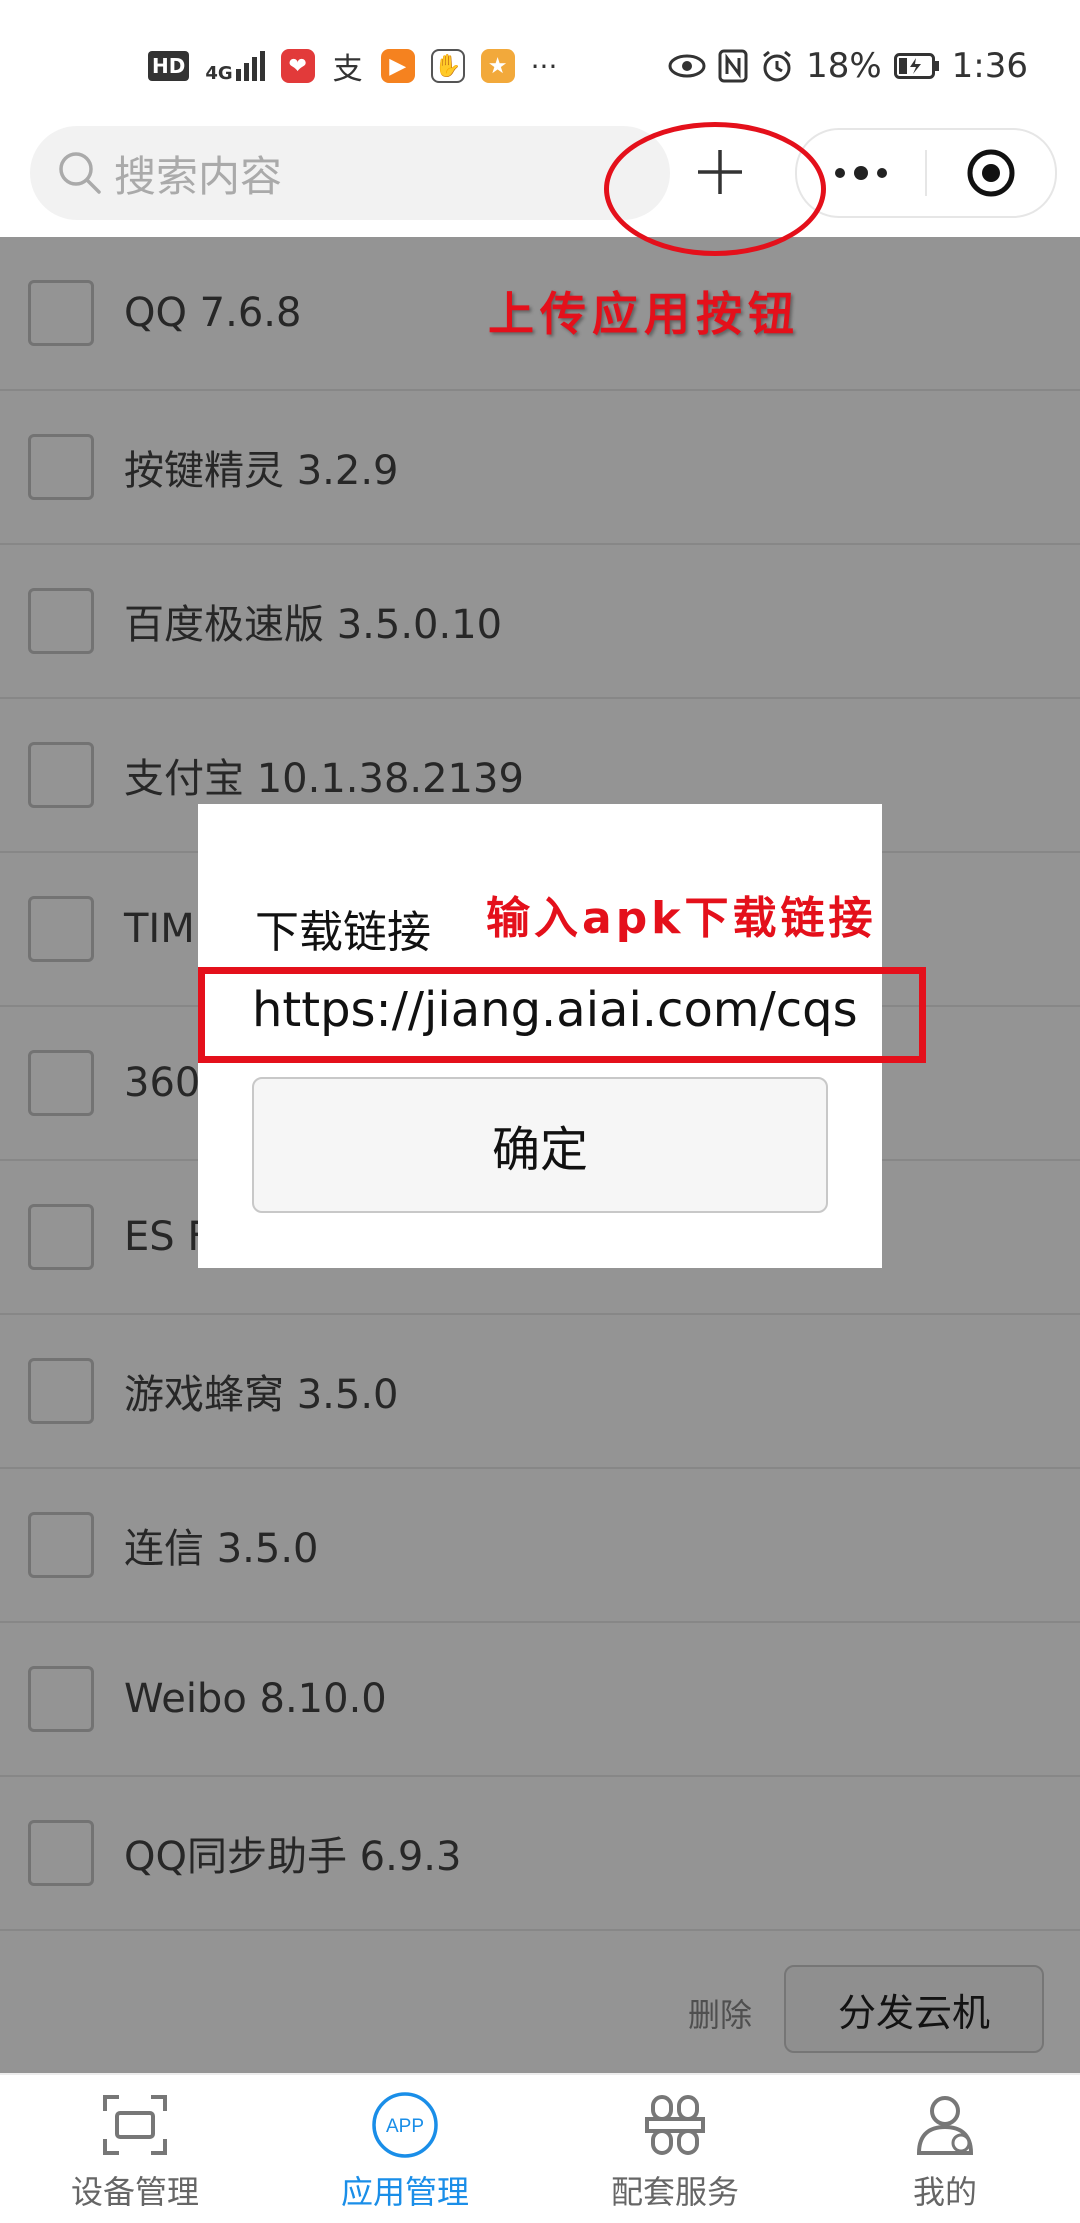  I want to click on search-input: 搜索内容, so click(350, 173).